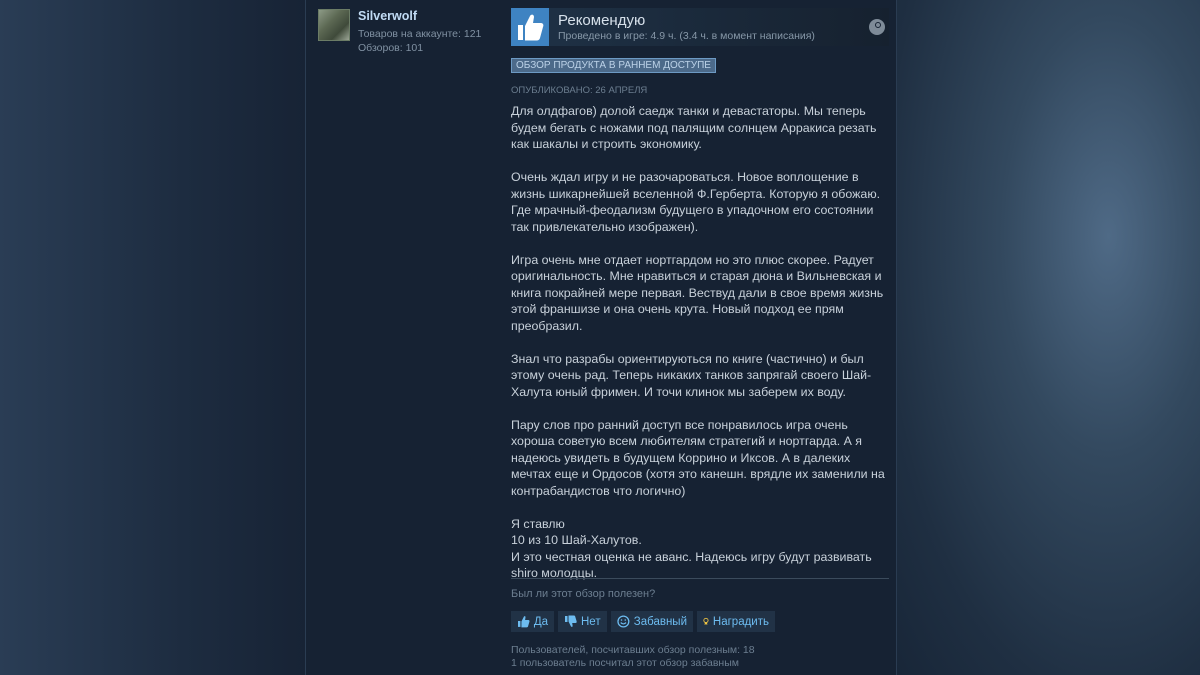 The width and height of the screenshot is (1200, 675). What do you see at coordinates (583, 594) in the screenshot?
I see `helpful-question: Был ли этот обзор полезен?` at bounding box center [583, 594].